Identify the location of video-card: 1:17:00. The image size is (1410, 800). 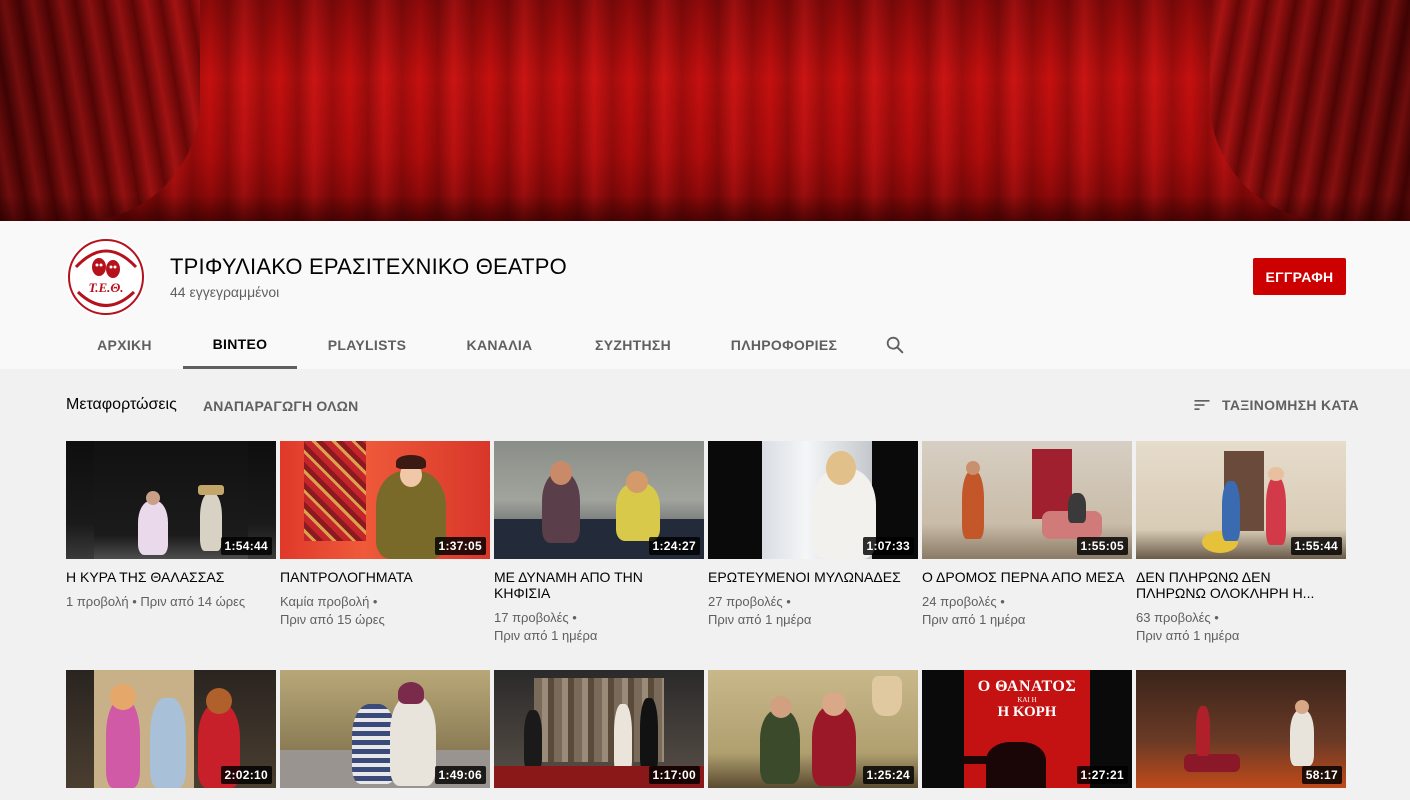
(599, 729).